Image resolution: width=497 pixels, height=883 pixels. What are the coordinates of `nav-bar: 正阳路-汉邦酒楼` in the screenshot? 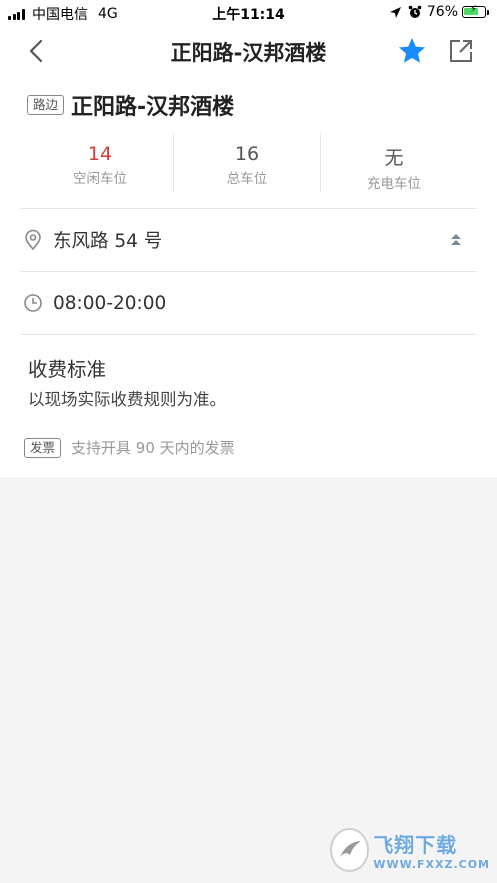 It's located at (248, 51).